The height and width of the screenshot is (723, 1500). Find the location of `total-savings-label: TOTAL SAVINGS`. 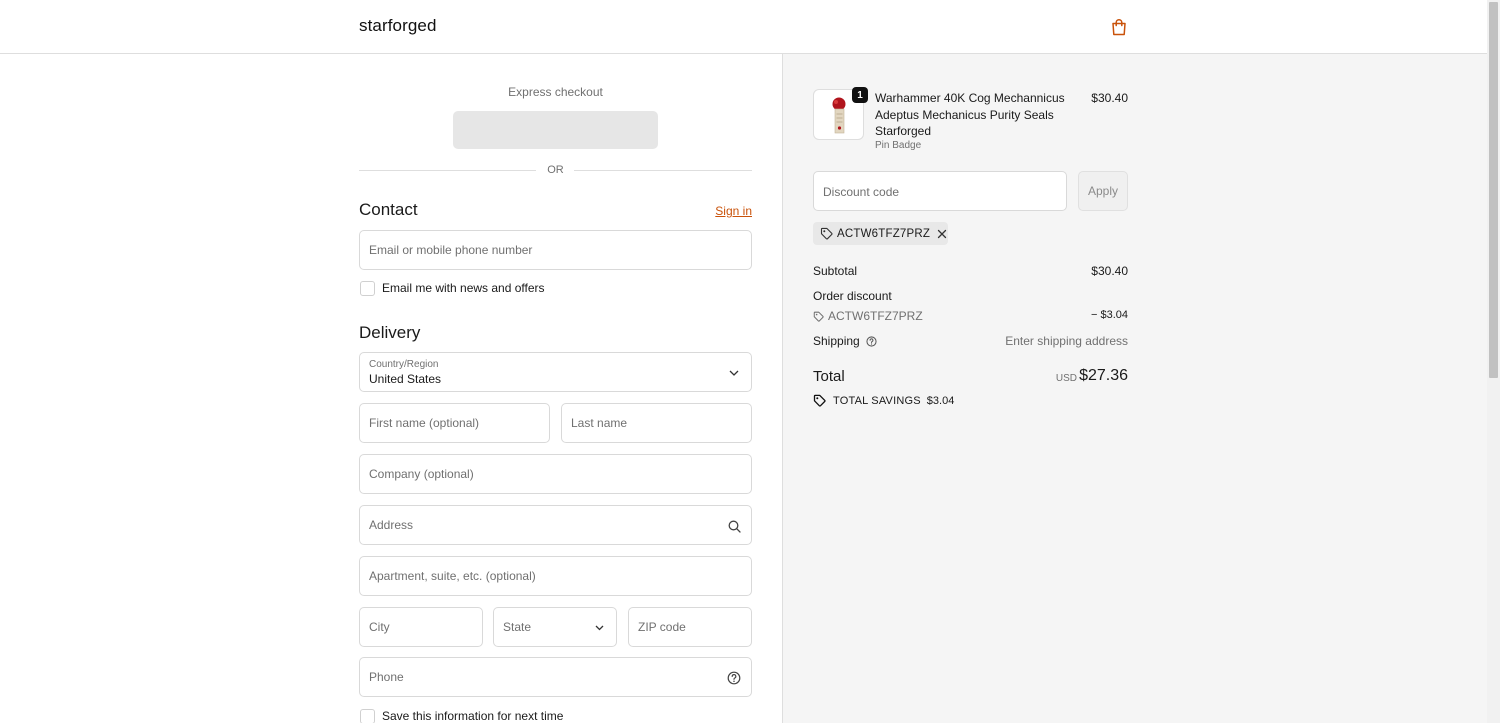

total-savings-label: TOTAL SAVINGS is located at coordinates (877, 400).